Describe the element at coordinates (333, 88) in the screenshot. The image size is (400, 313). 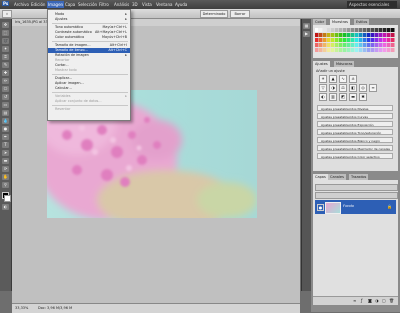
I see `hue-saturation-icon: ◑` at that location.